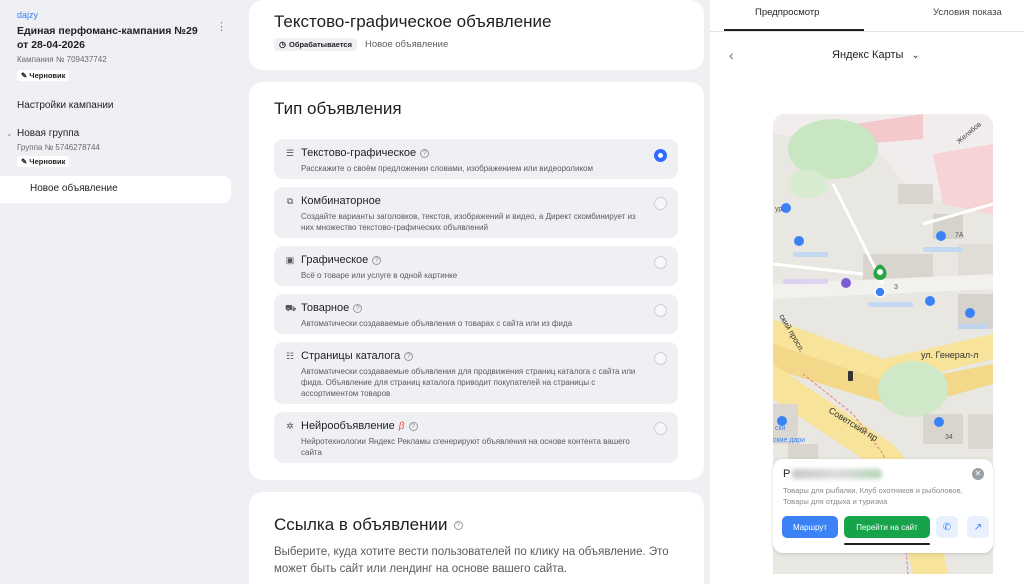 Image resolution: width=1024 pixels, height=584 pixels. I want to click on image-icon: ▣, so click(290, 260).